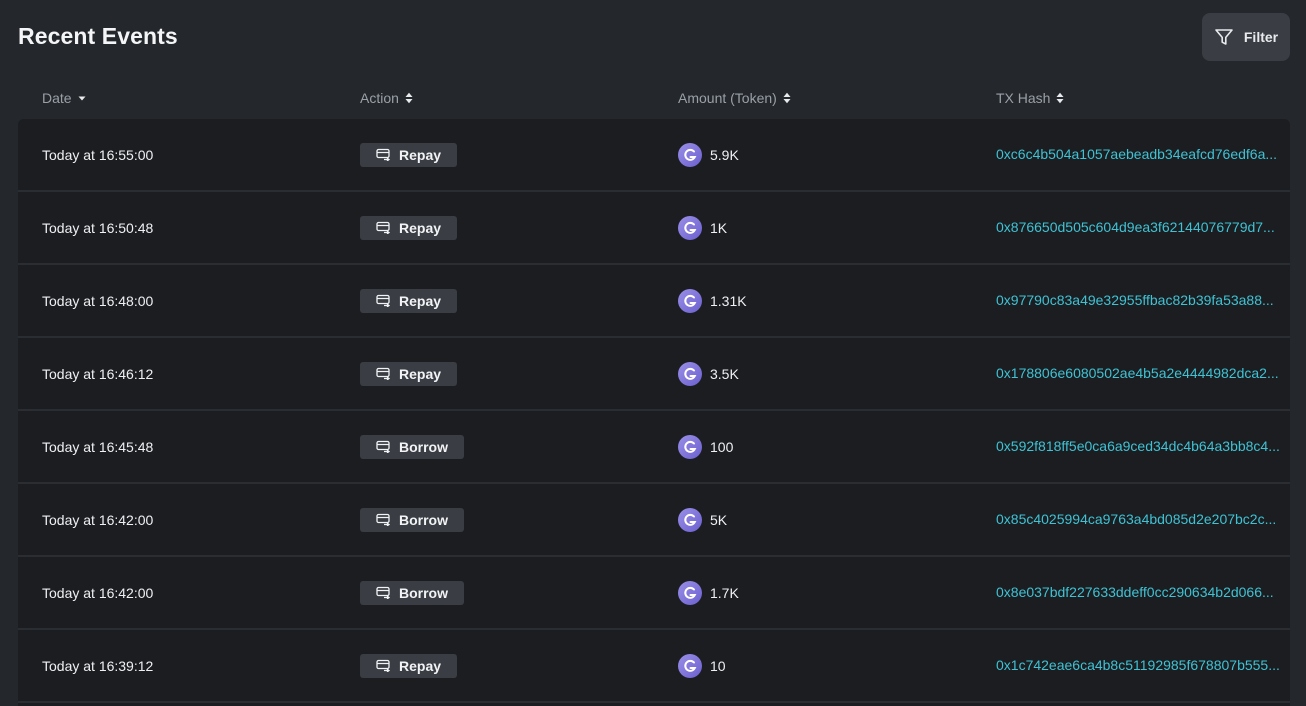  I want to click on column-header-action-label: Action, so click(379, 98).